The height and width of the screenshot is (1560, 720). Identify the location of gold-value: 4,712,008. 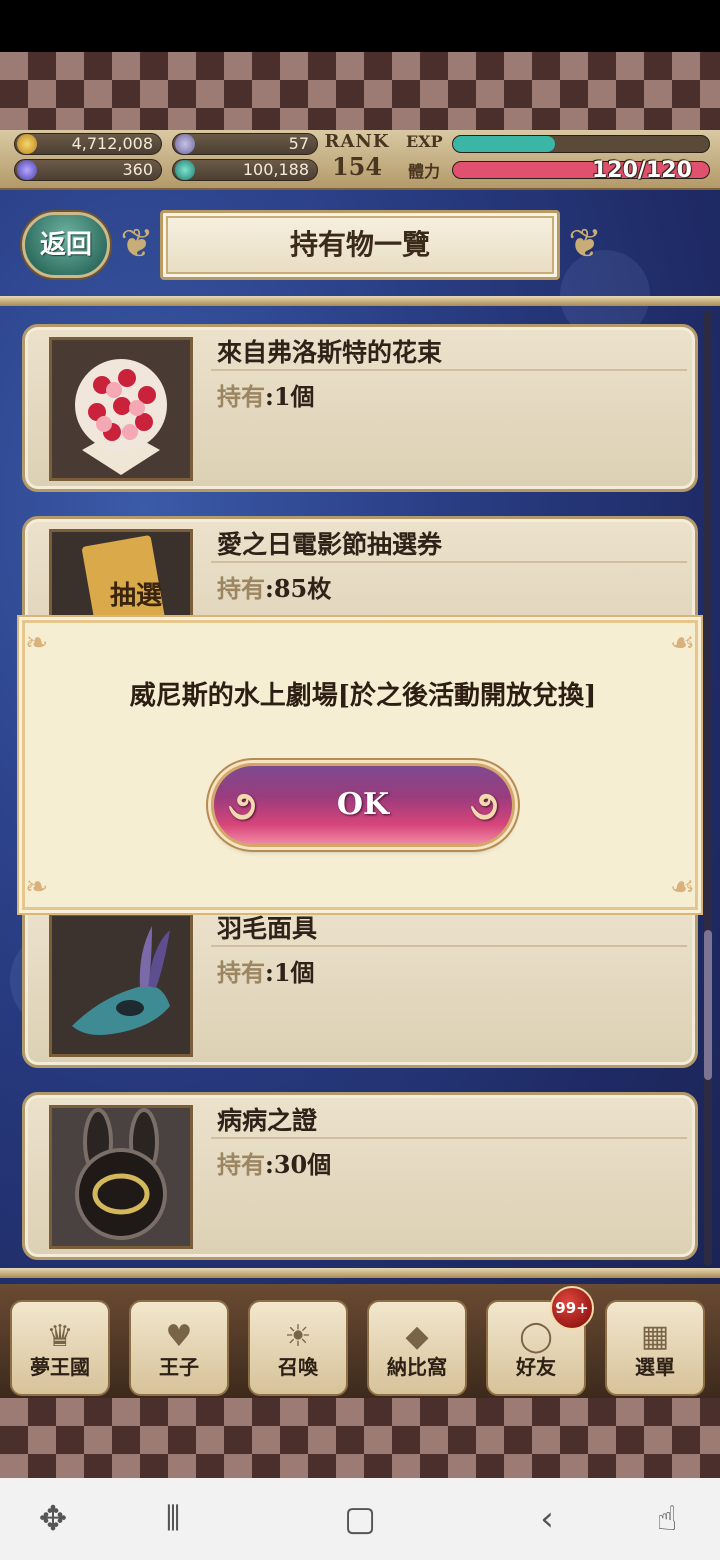
(112, 143).